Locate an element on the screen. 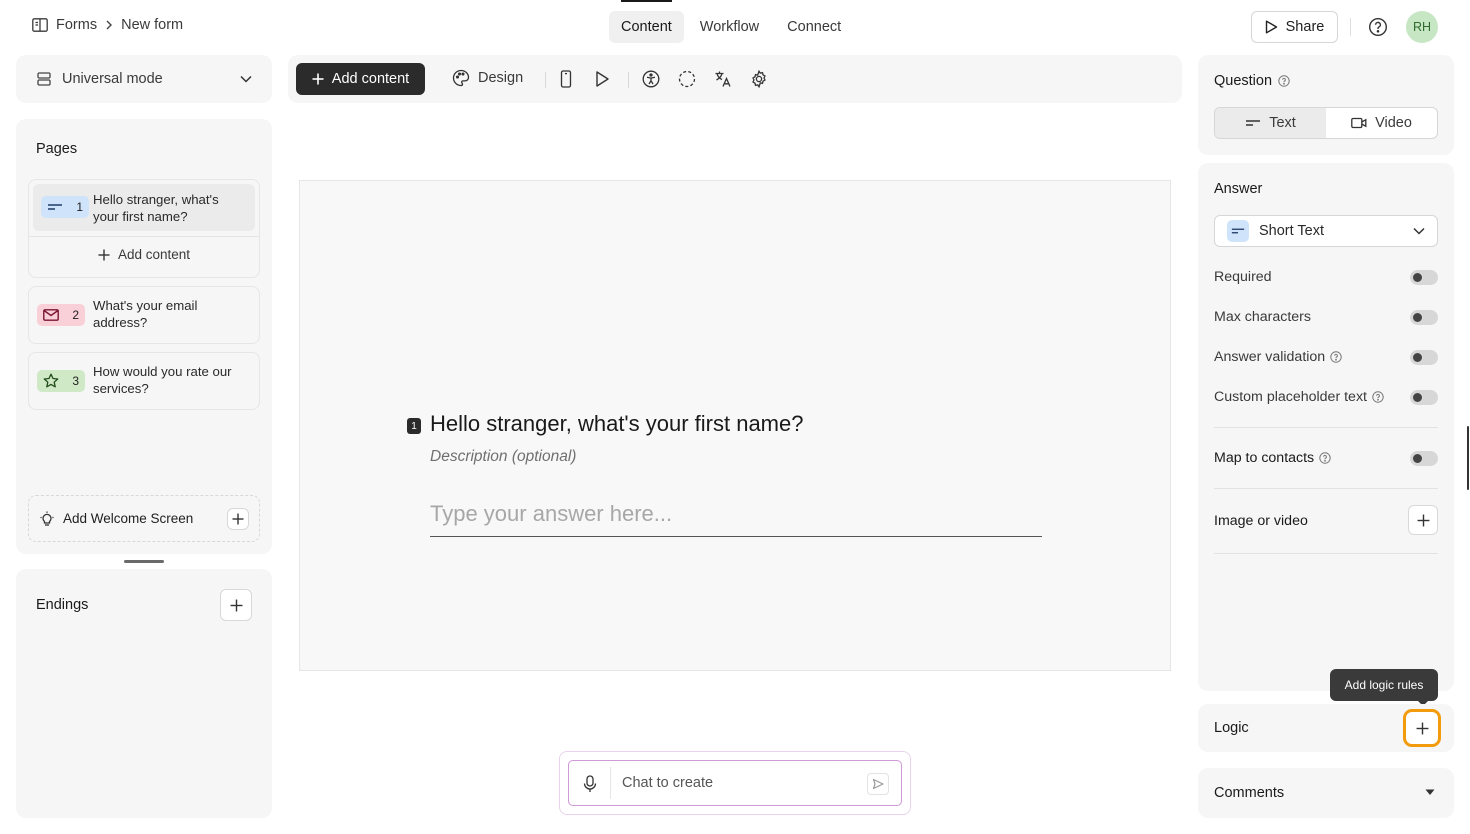  share-label: Share is located at coordinates (1305, 27).